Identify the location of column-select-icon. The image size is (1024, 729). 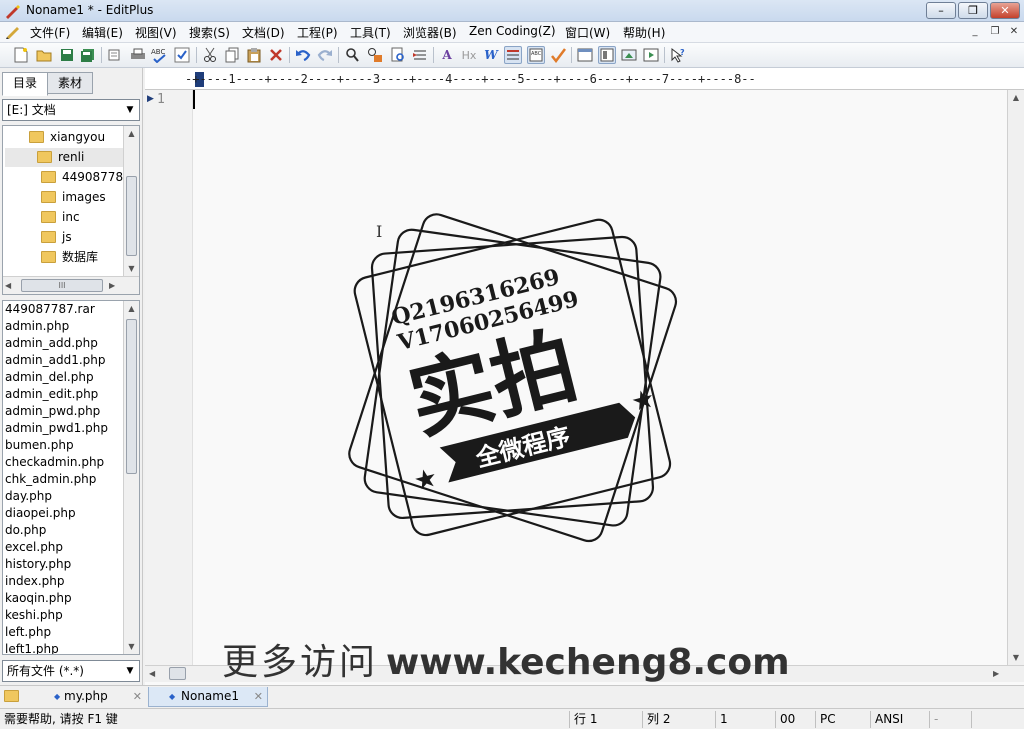
(513, 55).